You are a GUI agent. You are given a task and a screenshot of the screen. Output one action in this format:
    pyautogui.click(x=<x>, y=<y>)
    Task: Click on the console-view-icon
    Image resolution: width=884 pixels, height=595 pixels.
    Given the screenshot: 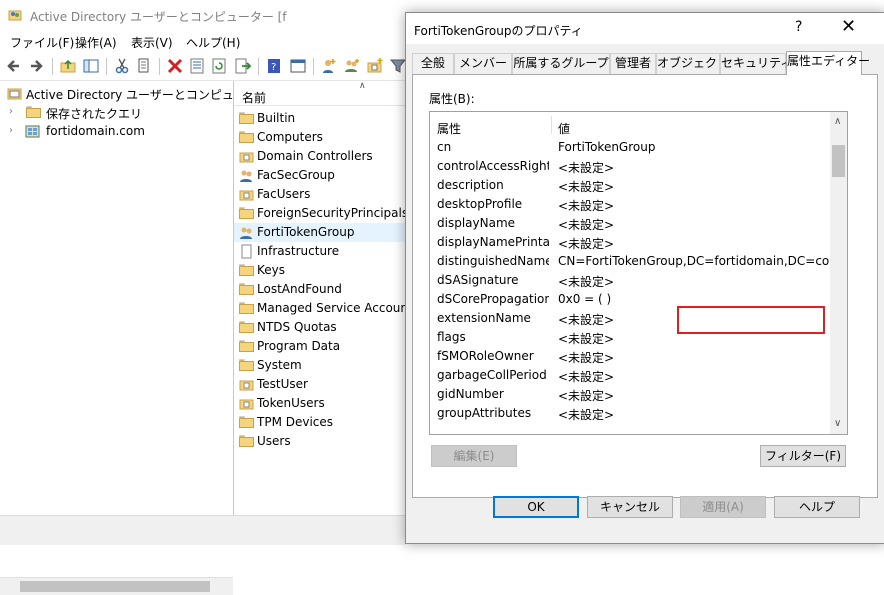 What is the action you would take?
    pyautogui.click(x=298, y=66)
    